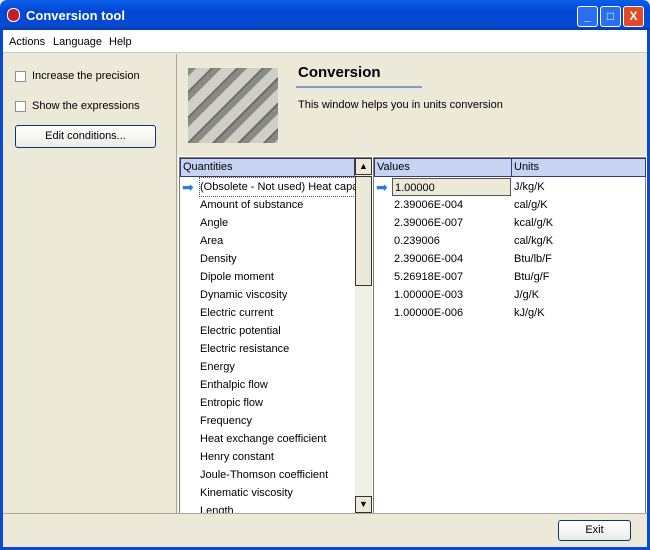 Image resolution: width=650 pixels, height=550 pixels. Describe the element at coordinates (359, 87) in the screenshot. I see `title-underline` at that location.